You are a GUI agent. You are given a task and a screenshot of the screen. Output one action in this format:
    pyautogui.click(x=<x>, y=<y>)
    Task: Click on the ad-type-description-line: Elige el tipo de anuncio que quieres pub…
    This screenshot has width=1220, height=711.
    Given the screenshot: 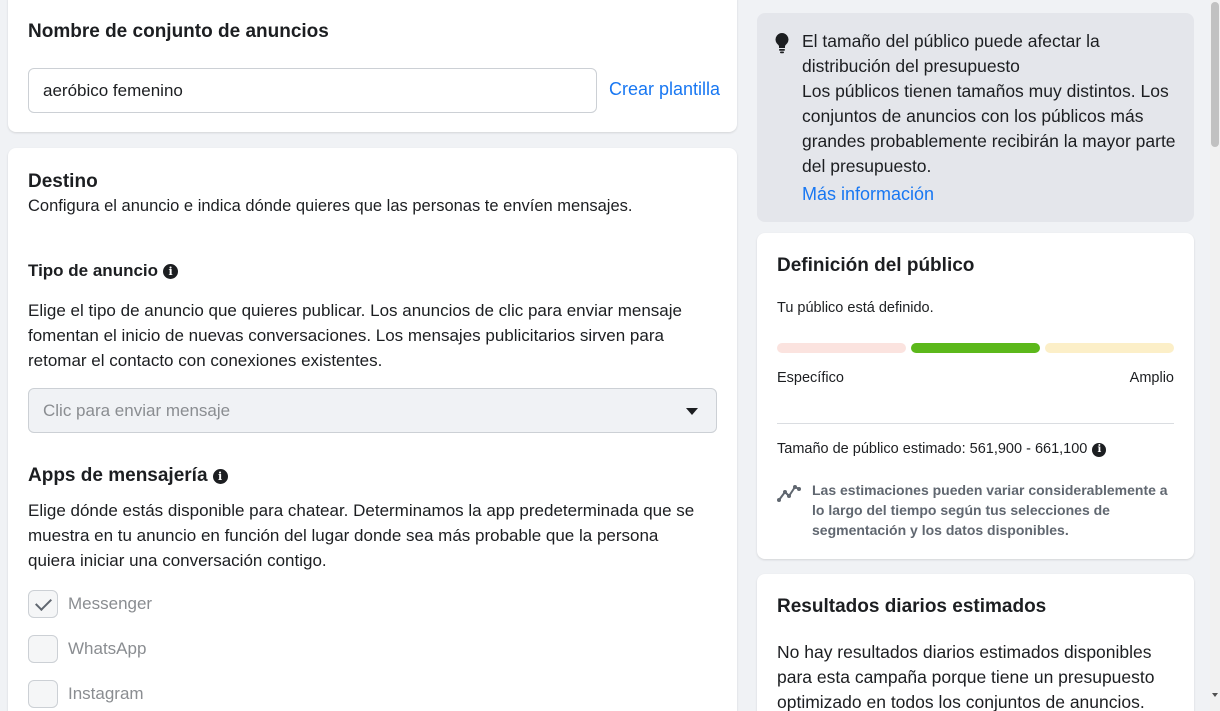 What is the action you would take?
    pyautogui.click(x=355, y=310)
    